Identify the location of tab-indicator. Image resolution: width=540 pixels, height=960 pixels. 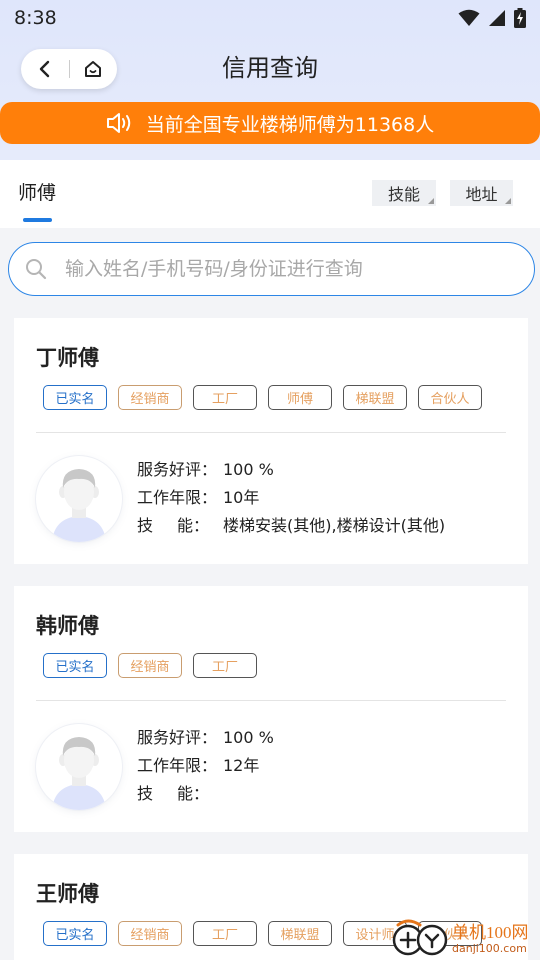
(37, 220).